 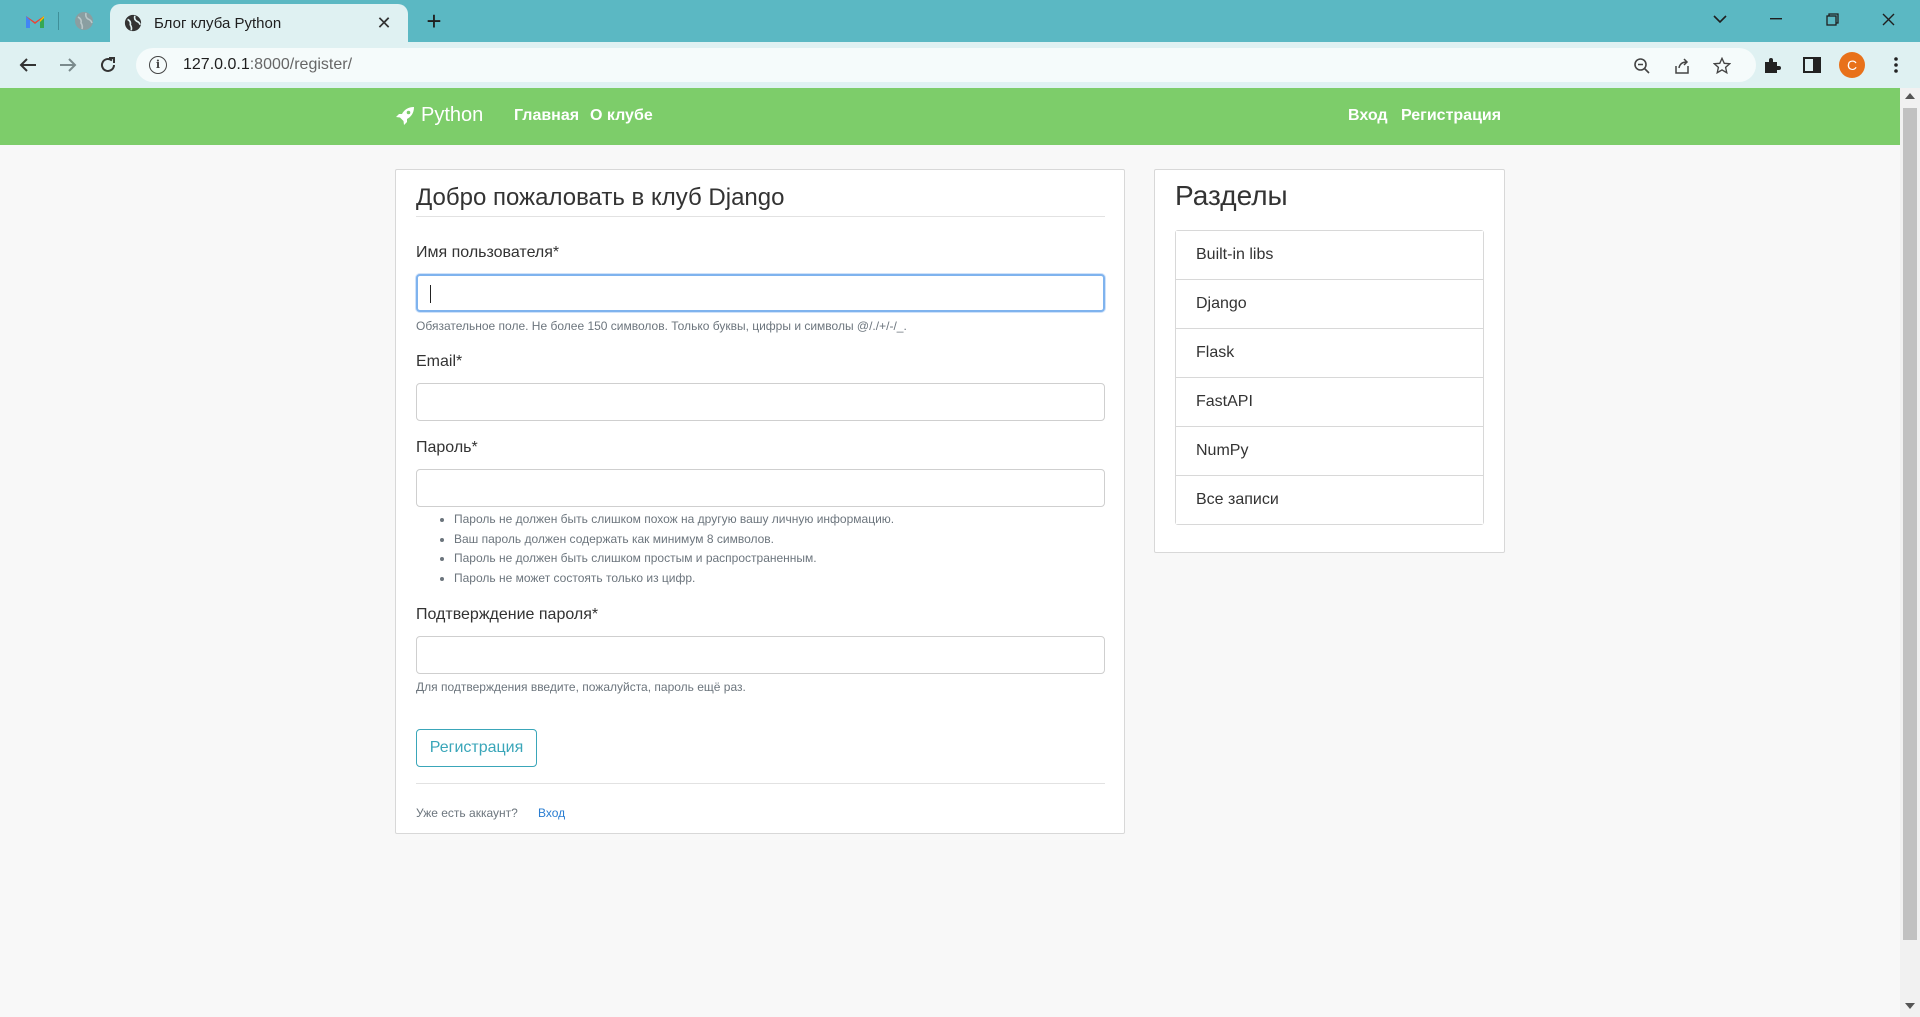 What do you see at coordinates (1329, 353) in the screenshot?
I see `section-item-flask: Flask` at bounding box center [1329, 353].